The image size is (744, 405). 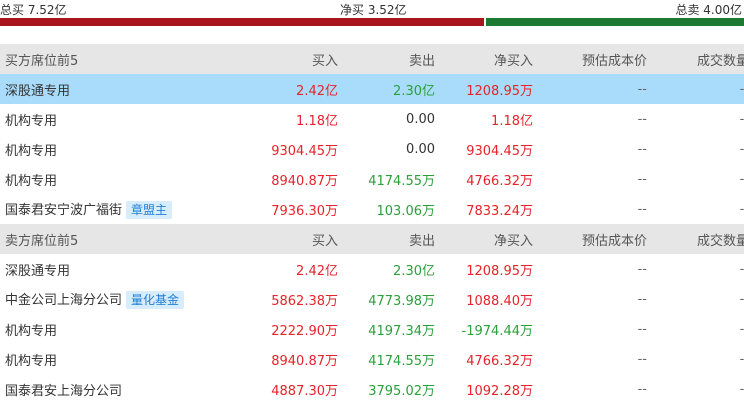 I want to click on sell-section-row: 深股通专用 2.42亿 2.30亿 1208.95万 -- --, so click(x=372, y=269).